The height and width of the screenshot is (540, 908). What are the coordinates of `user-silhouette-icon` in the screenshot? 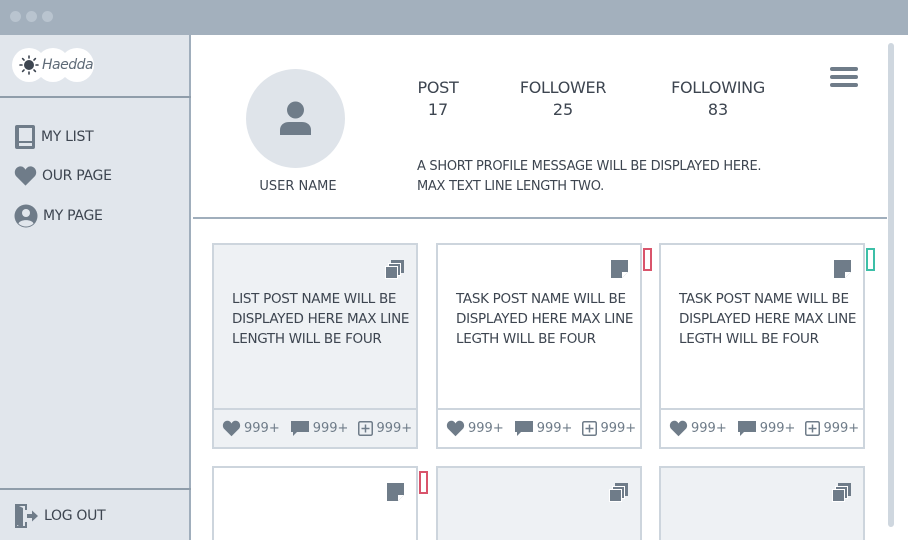 It's located at (295, 118).